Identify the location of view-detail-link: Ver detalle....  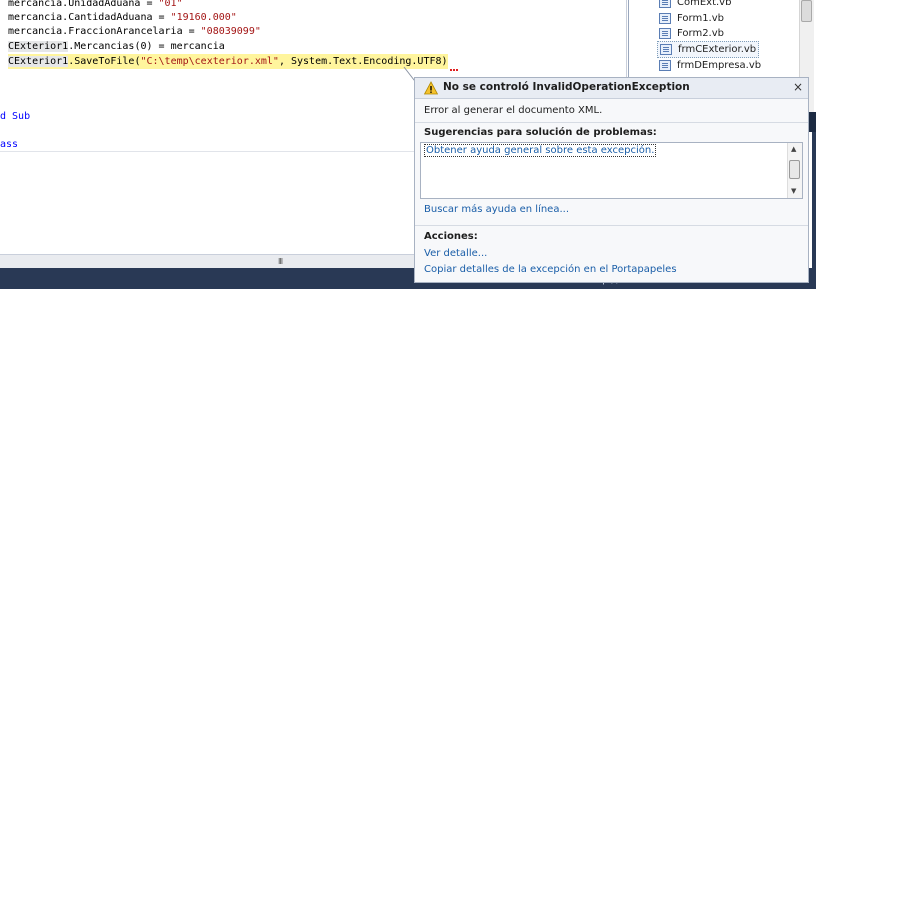
(455, 253).